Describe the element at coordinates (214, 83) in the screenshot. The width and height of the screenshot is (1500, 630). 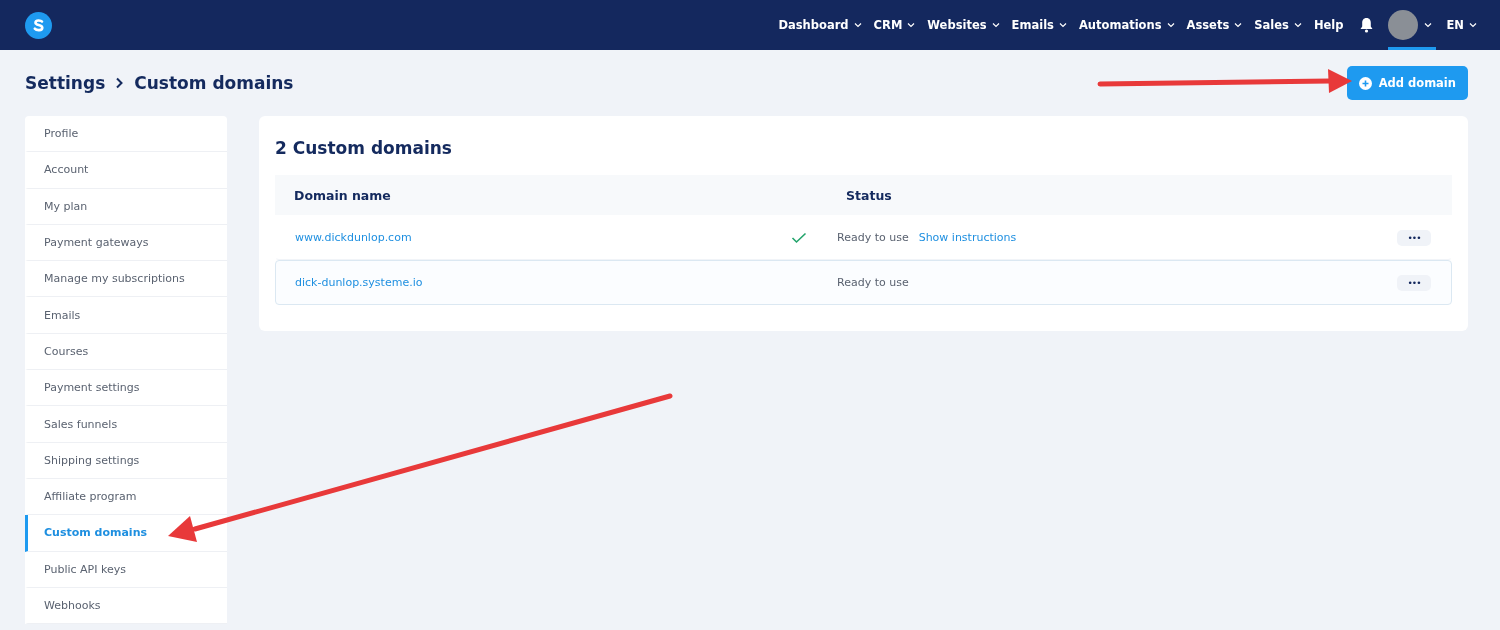
I see `page-title: Custom domains` at that location.